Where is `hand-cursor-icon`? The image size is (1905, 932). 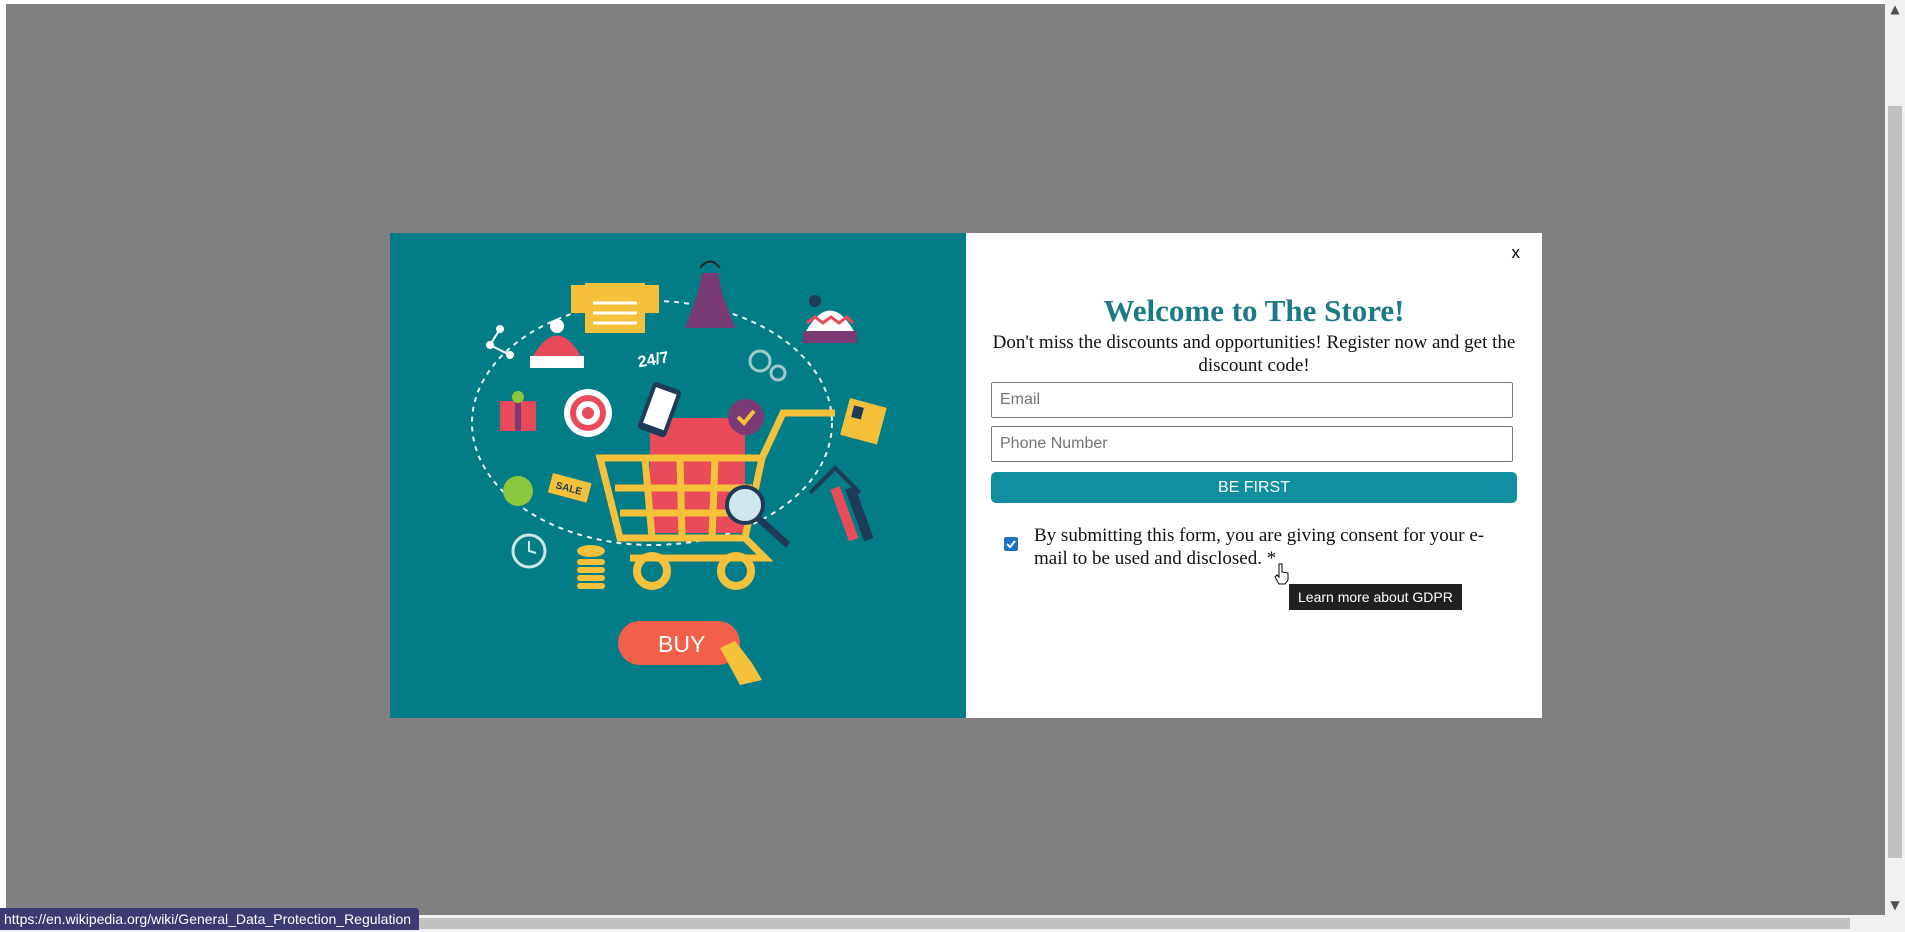 hand-cursor-icon is located at coordinates (1281, 574).